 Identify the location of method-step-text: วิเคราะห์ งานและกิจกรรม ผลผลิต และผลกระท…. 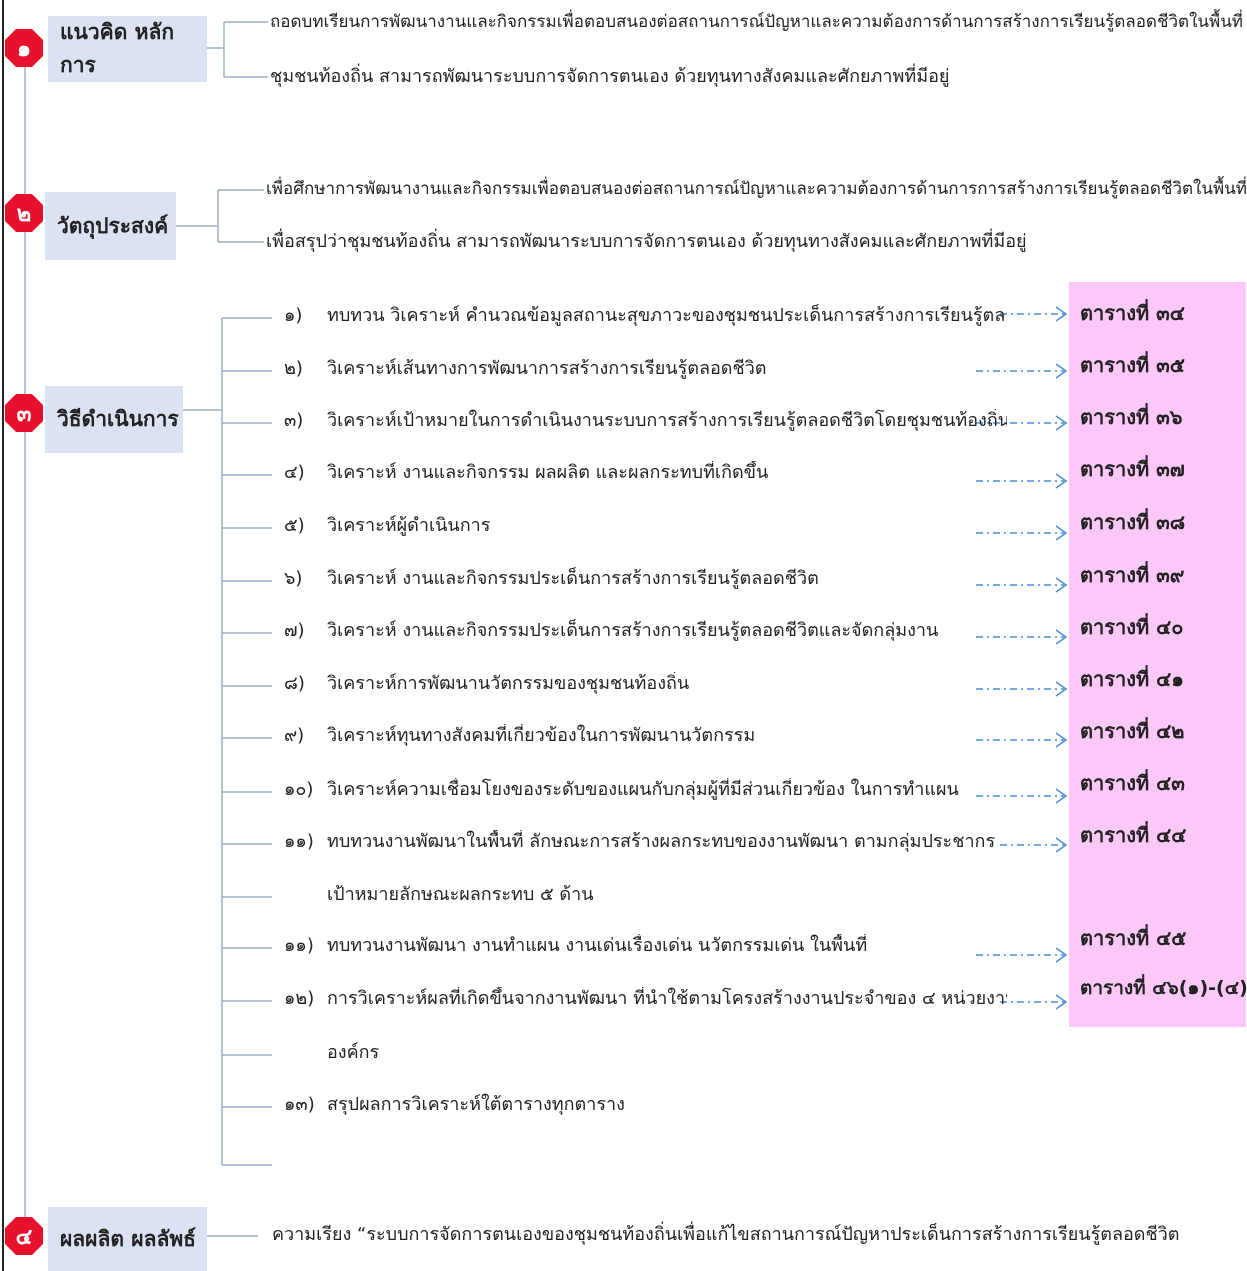
(548, 472).